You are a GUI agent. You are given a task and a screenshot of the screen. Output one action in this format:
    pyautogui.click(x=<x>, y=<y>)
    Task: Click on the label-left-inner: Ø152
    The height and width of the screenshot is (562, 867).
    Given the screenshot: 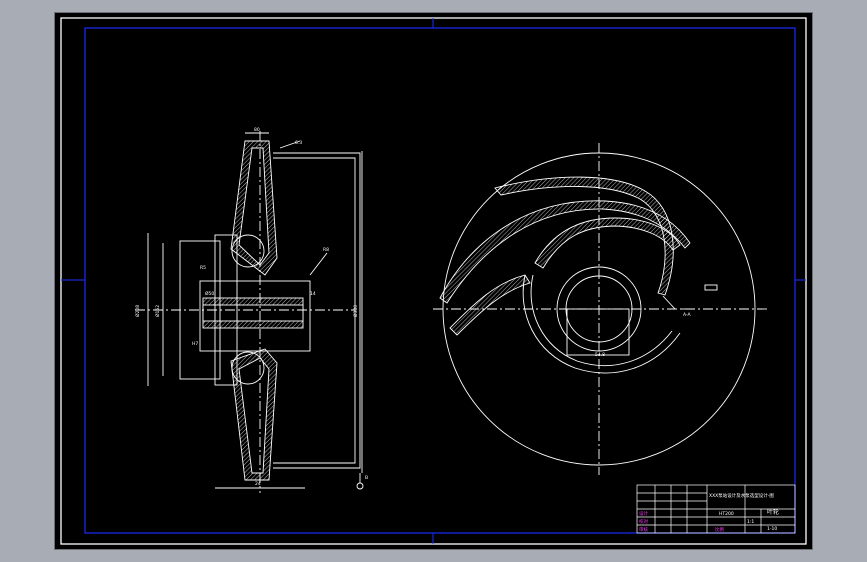 What is the action you would take?
    pyautogui.click(x=157, y=311)
    